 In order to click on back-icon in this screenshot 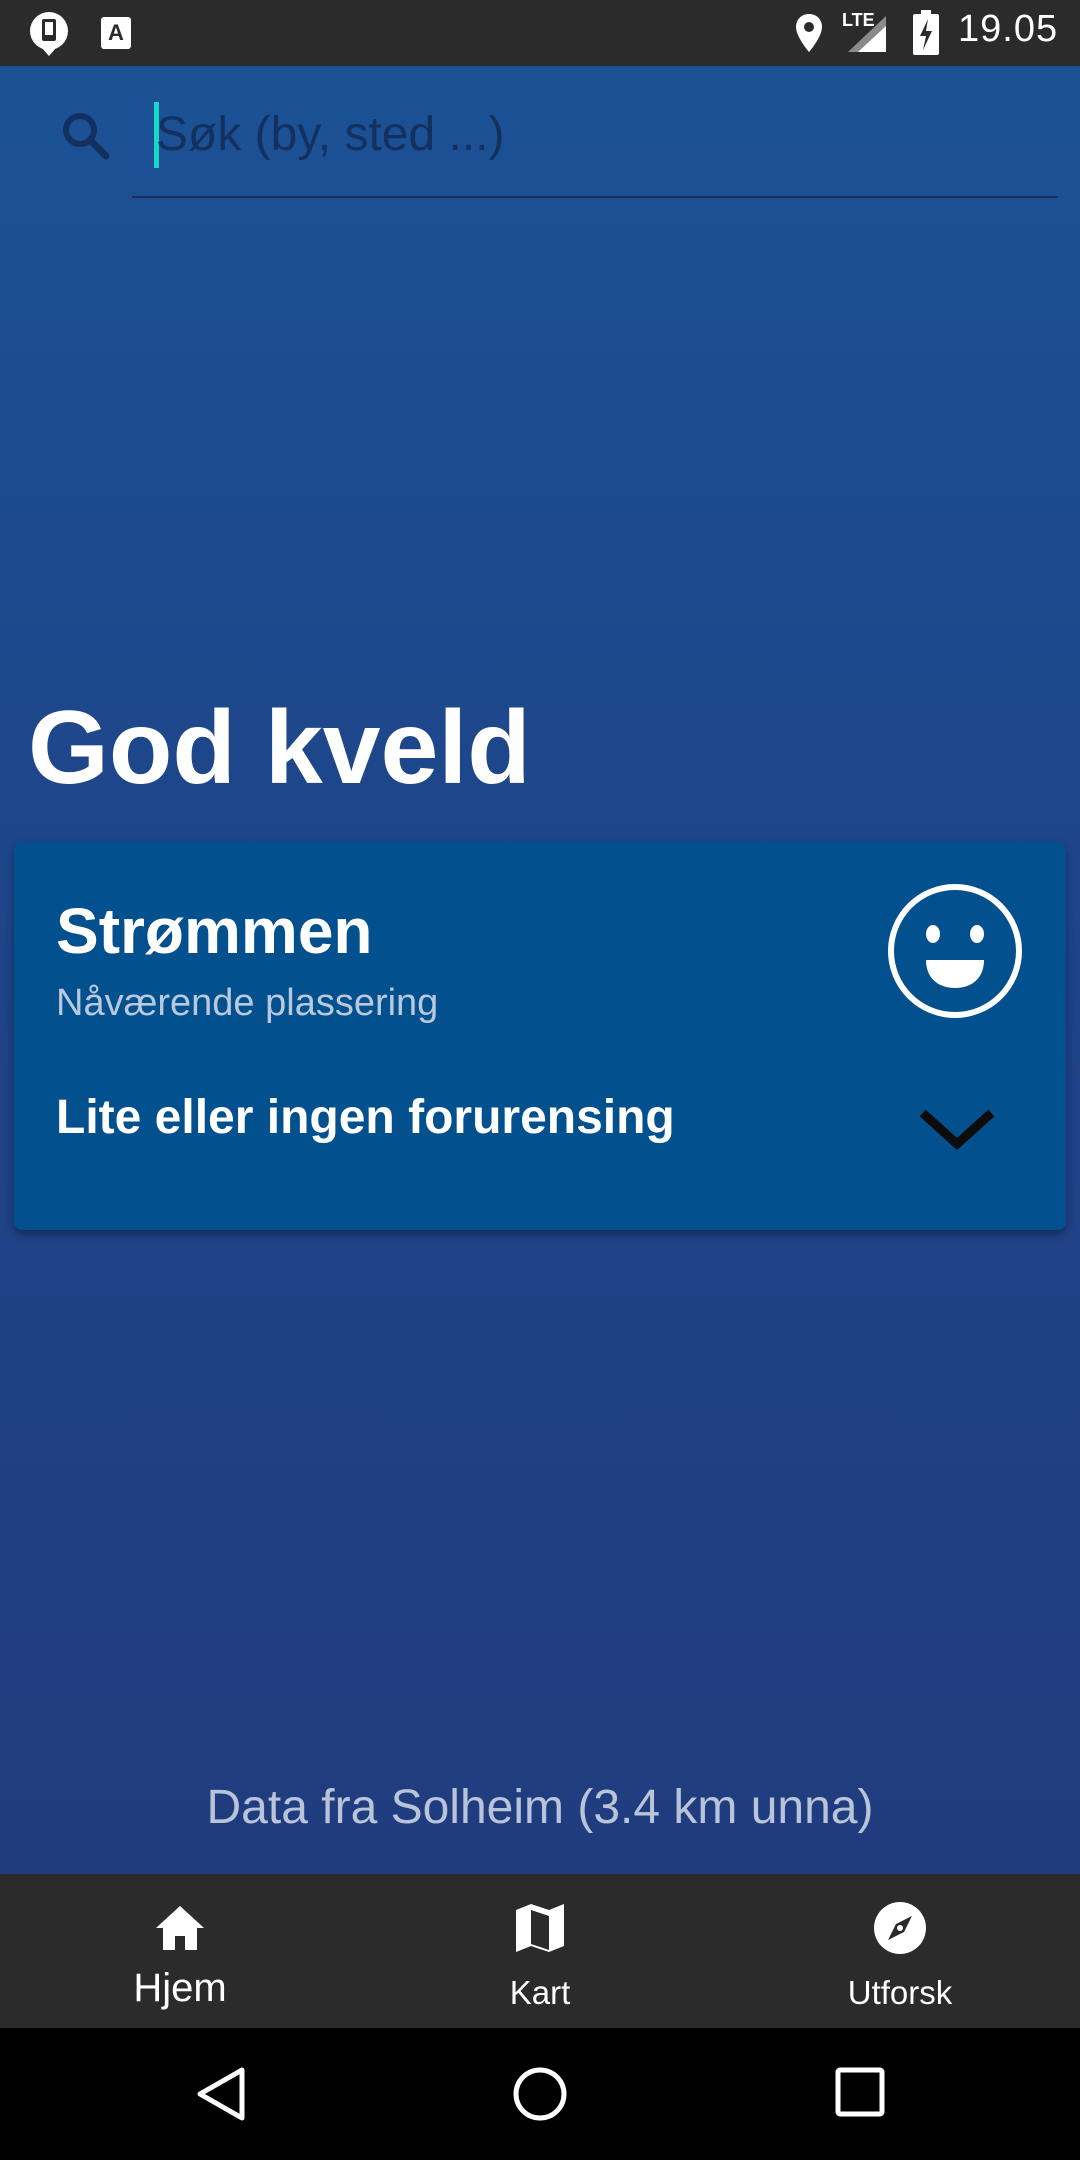, I will do `click(222, 2094)`.